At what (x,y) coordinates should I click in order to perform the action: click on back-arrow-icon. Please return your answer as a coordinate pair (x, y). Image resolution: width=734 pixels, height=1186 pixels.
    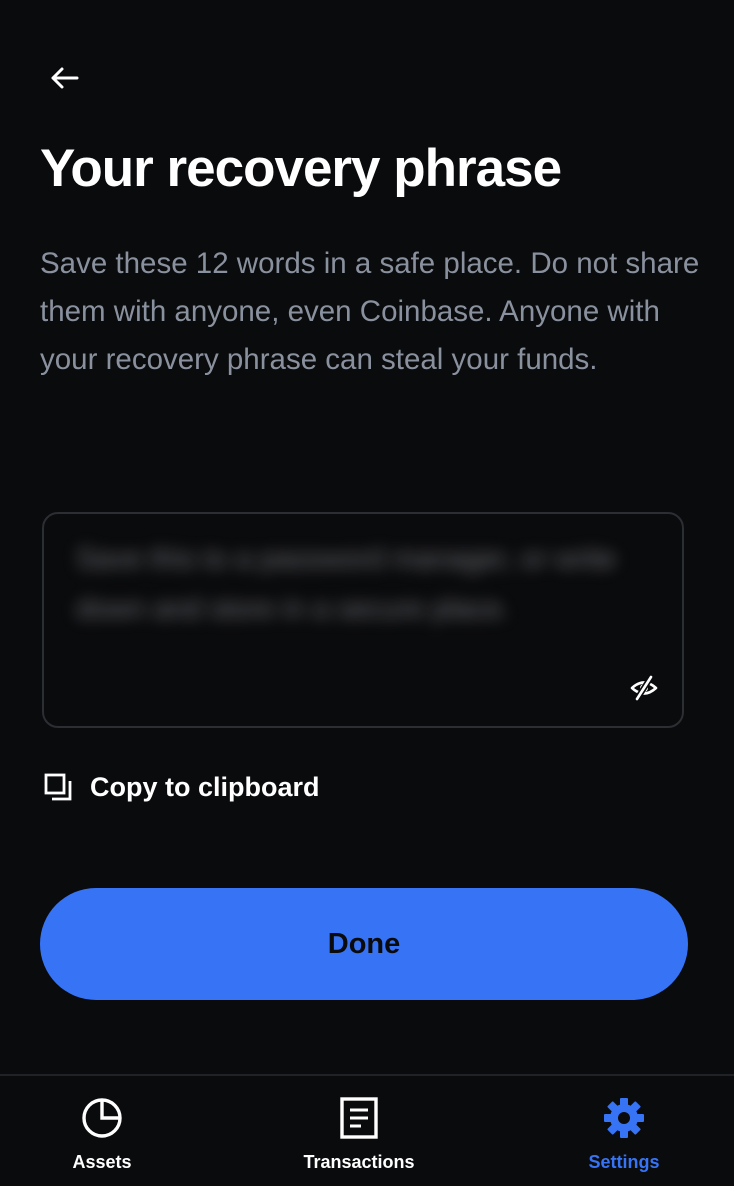
    Looking at the image, I should click on (65, 78).